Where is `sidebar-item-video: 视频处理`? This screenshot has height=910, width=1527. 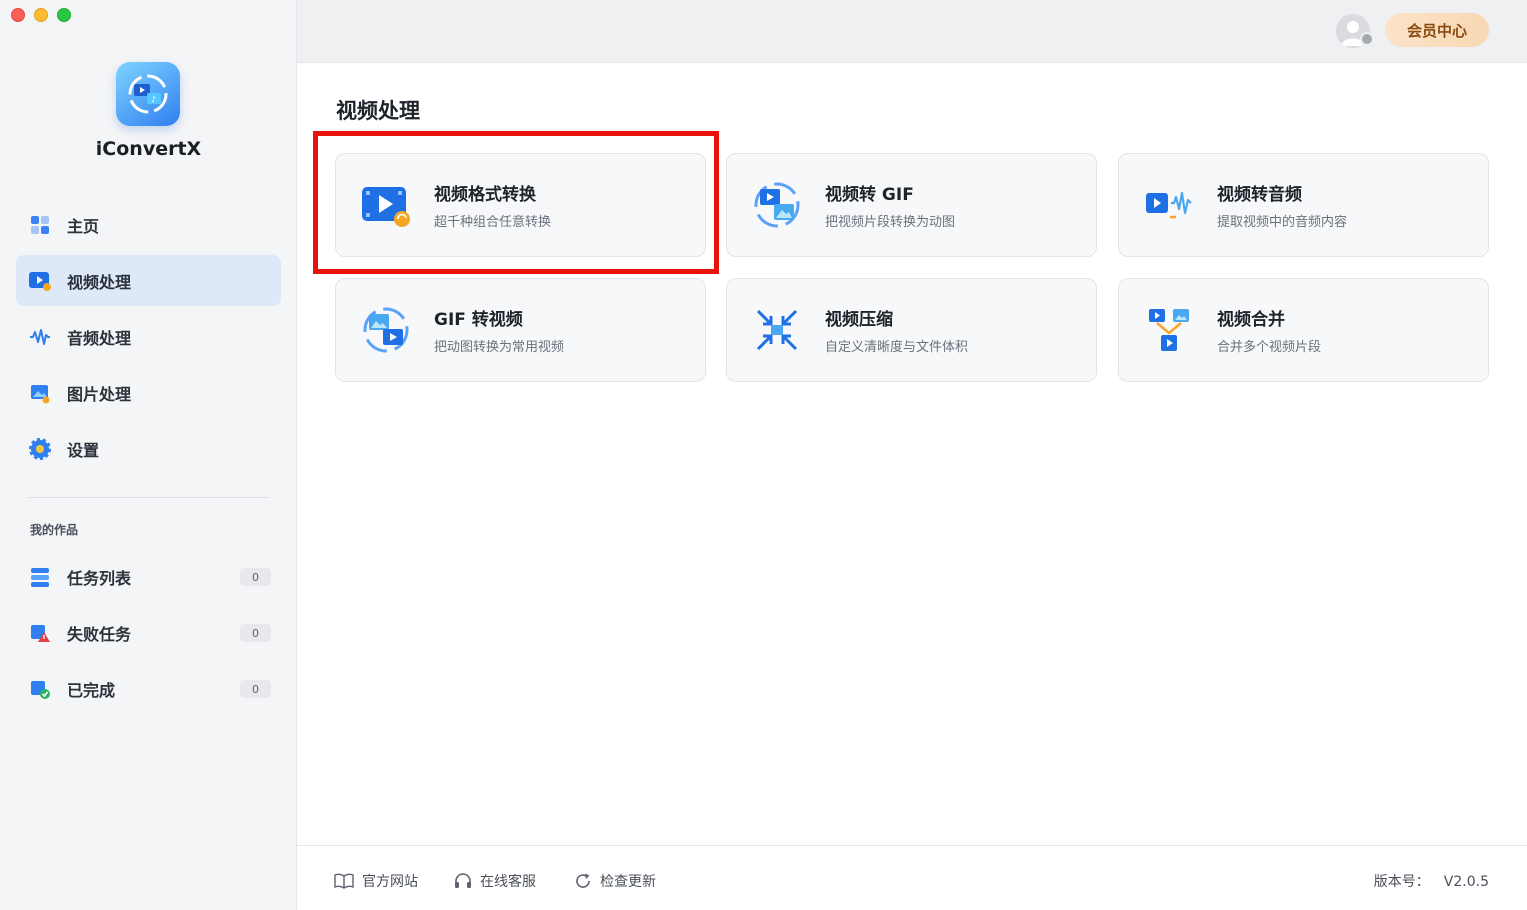 sidebar-item-video: 视频处理 is located at coordinates (148, 280).